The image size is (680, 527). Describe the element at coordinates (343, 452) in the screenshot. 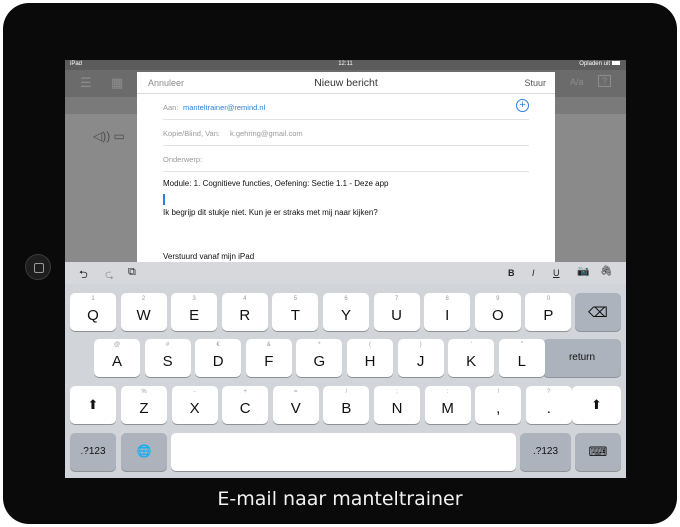

I see `space-bar` at that location.